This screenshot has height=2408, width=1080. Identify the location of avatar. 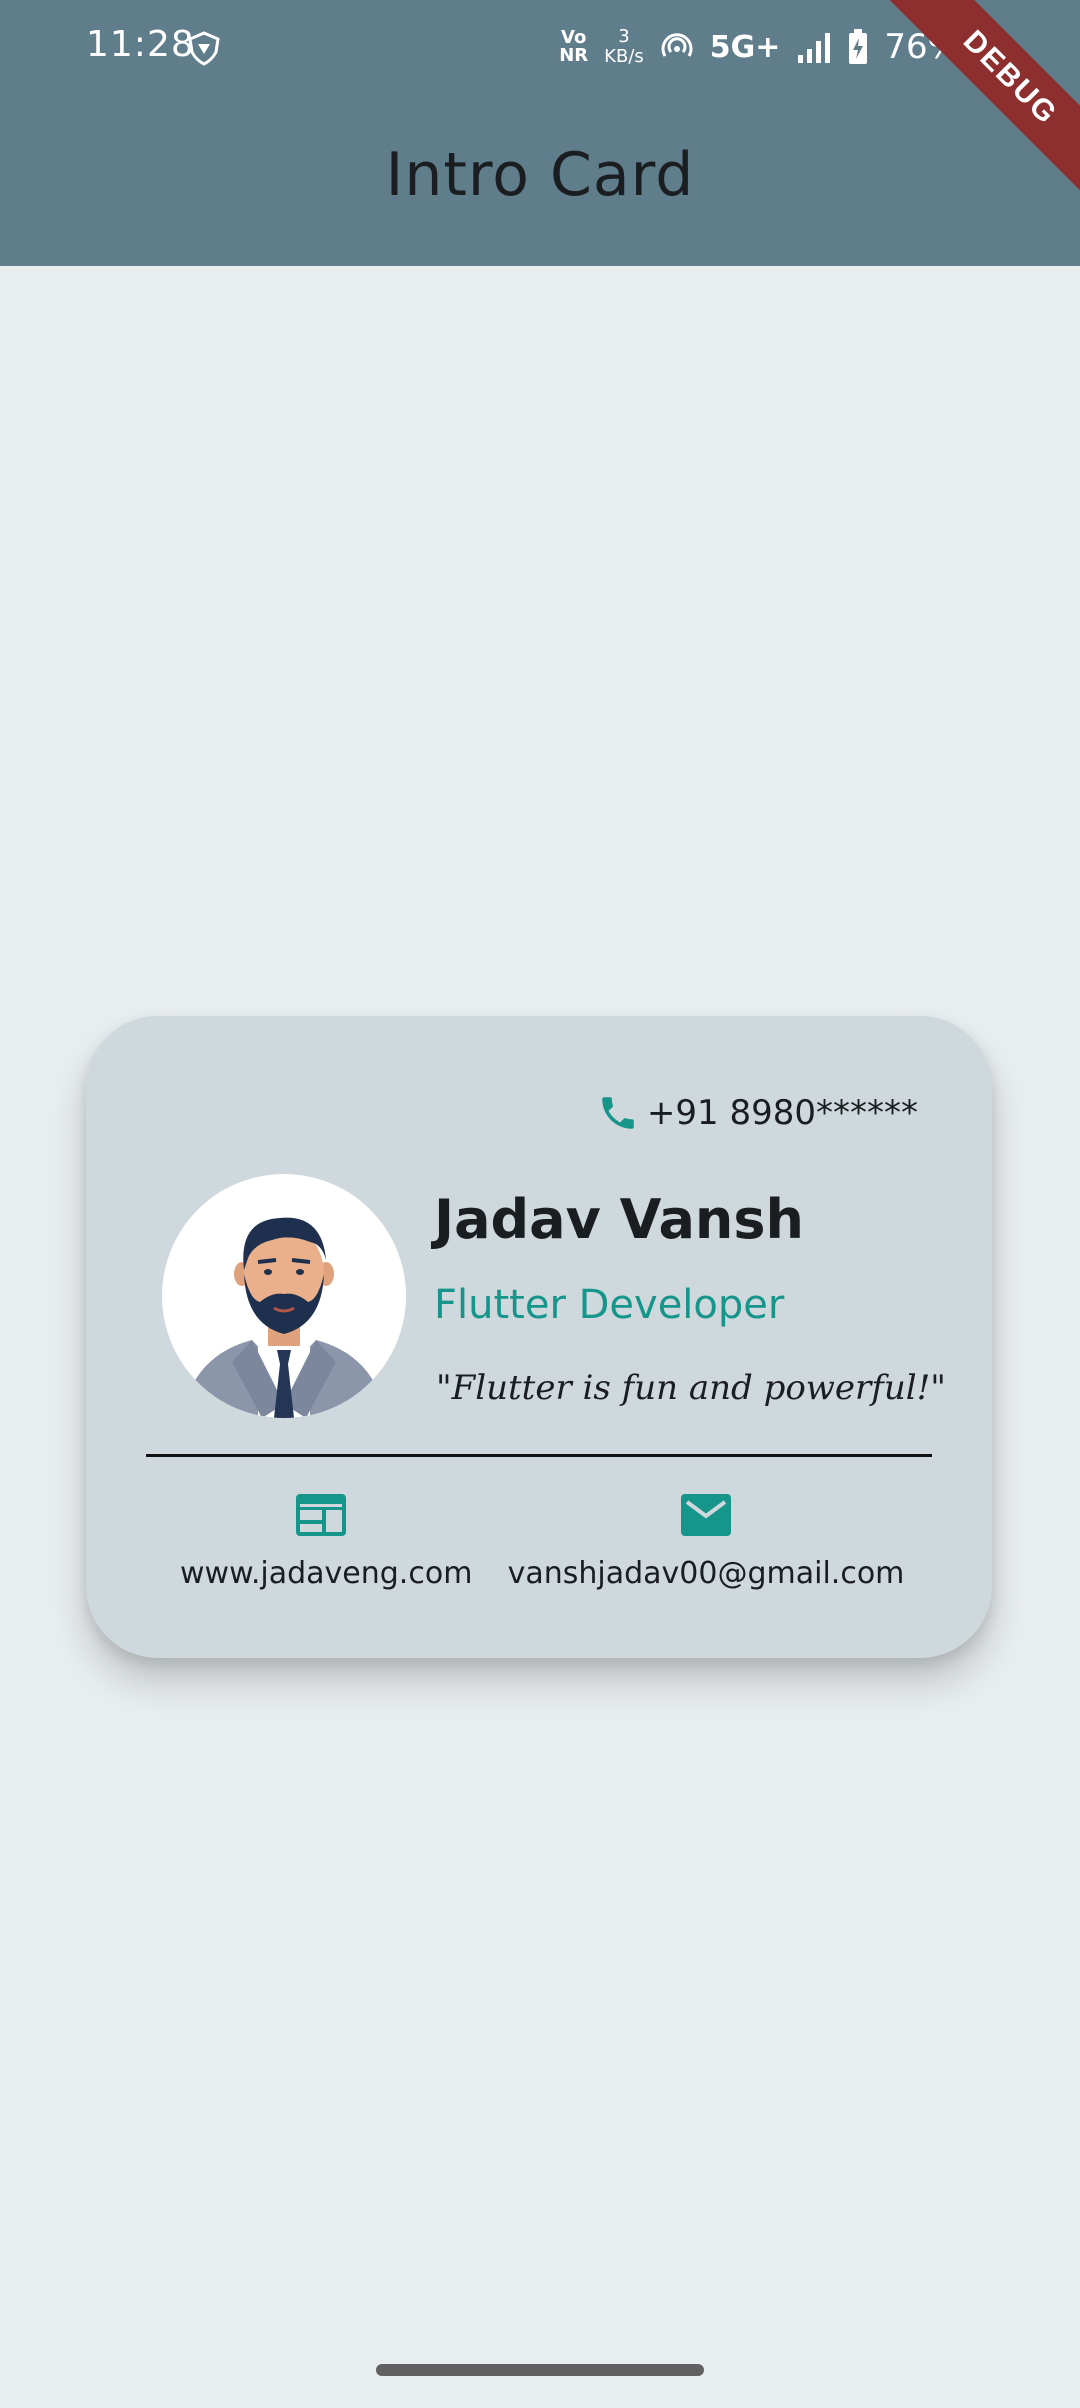
(284, 1296).